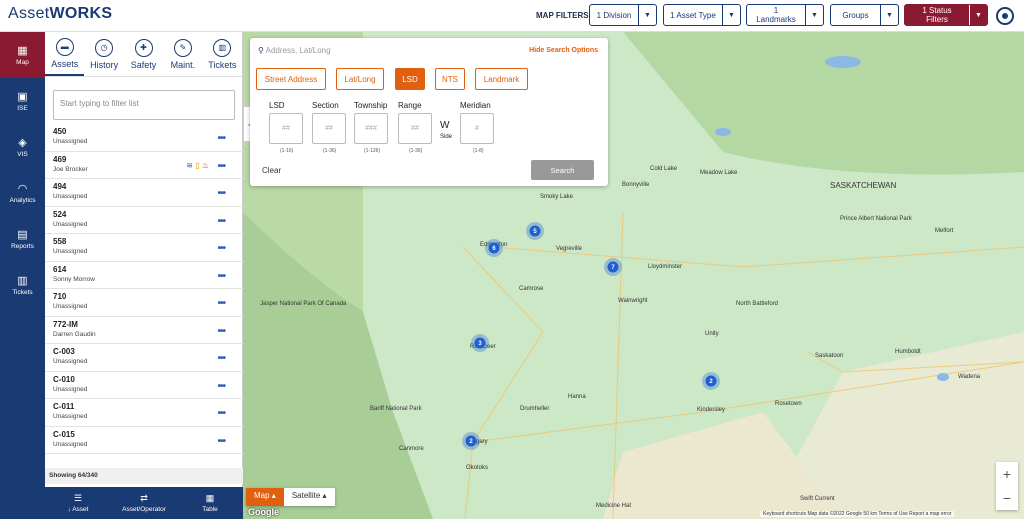 This screenshot has width=1024, height=519. What do you see at coordinates (477, 128) in the screenshot?
I see `meridian-input: #` at bounding box center [477, 128].